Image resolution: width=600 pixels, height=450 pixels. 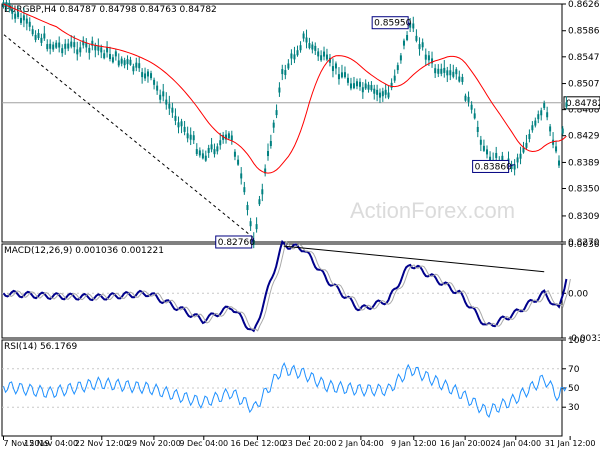 I want to click on rsi-y-tick-label: 100, so click(x=576, y=341).